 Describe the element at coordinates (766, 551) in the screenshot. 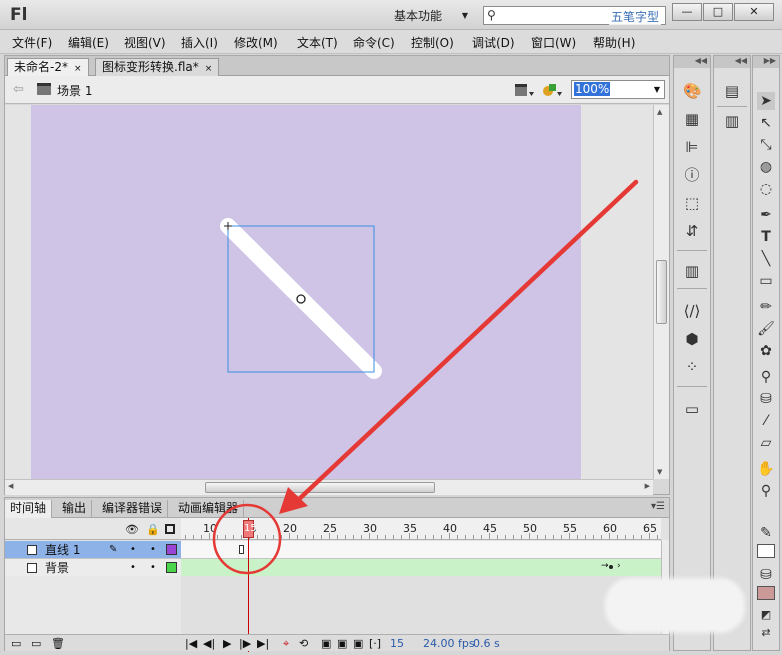

I see `stroke-color-swatch` at that location.